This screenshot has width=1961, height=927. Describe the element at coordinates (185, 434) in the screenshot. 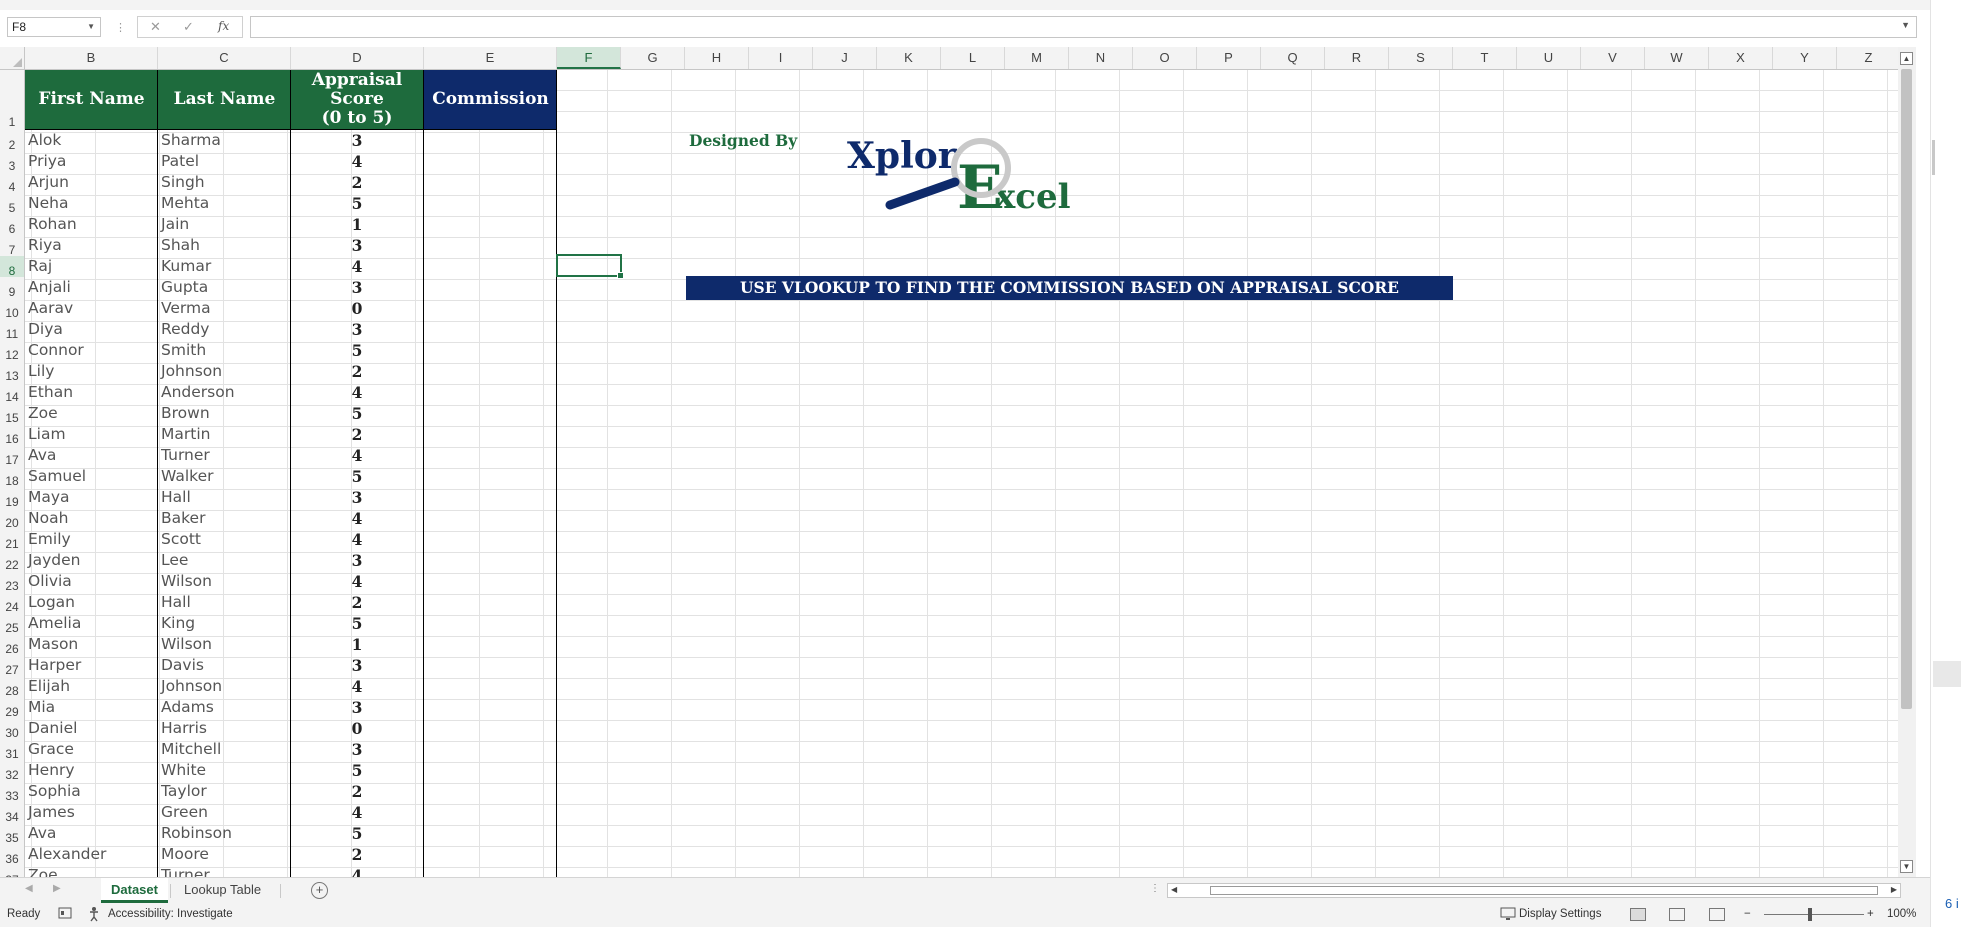

I see `last-name-cell: Martin` at that location.